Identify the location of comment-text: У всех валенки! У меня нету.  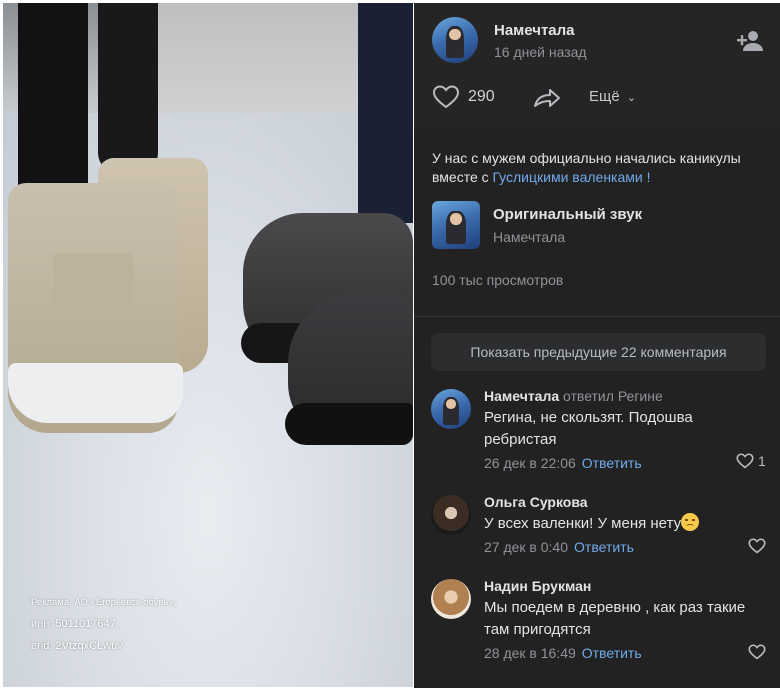
(619, 524).